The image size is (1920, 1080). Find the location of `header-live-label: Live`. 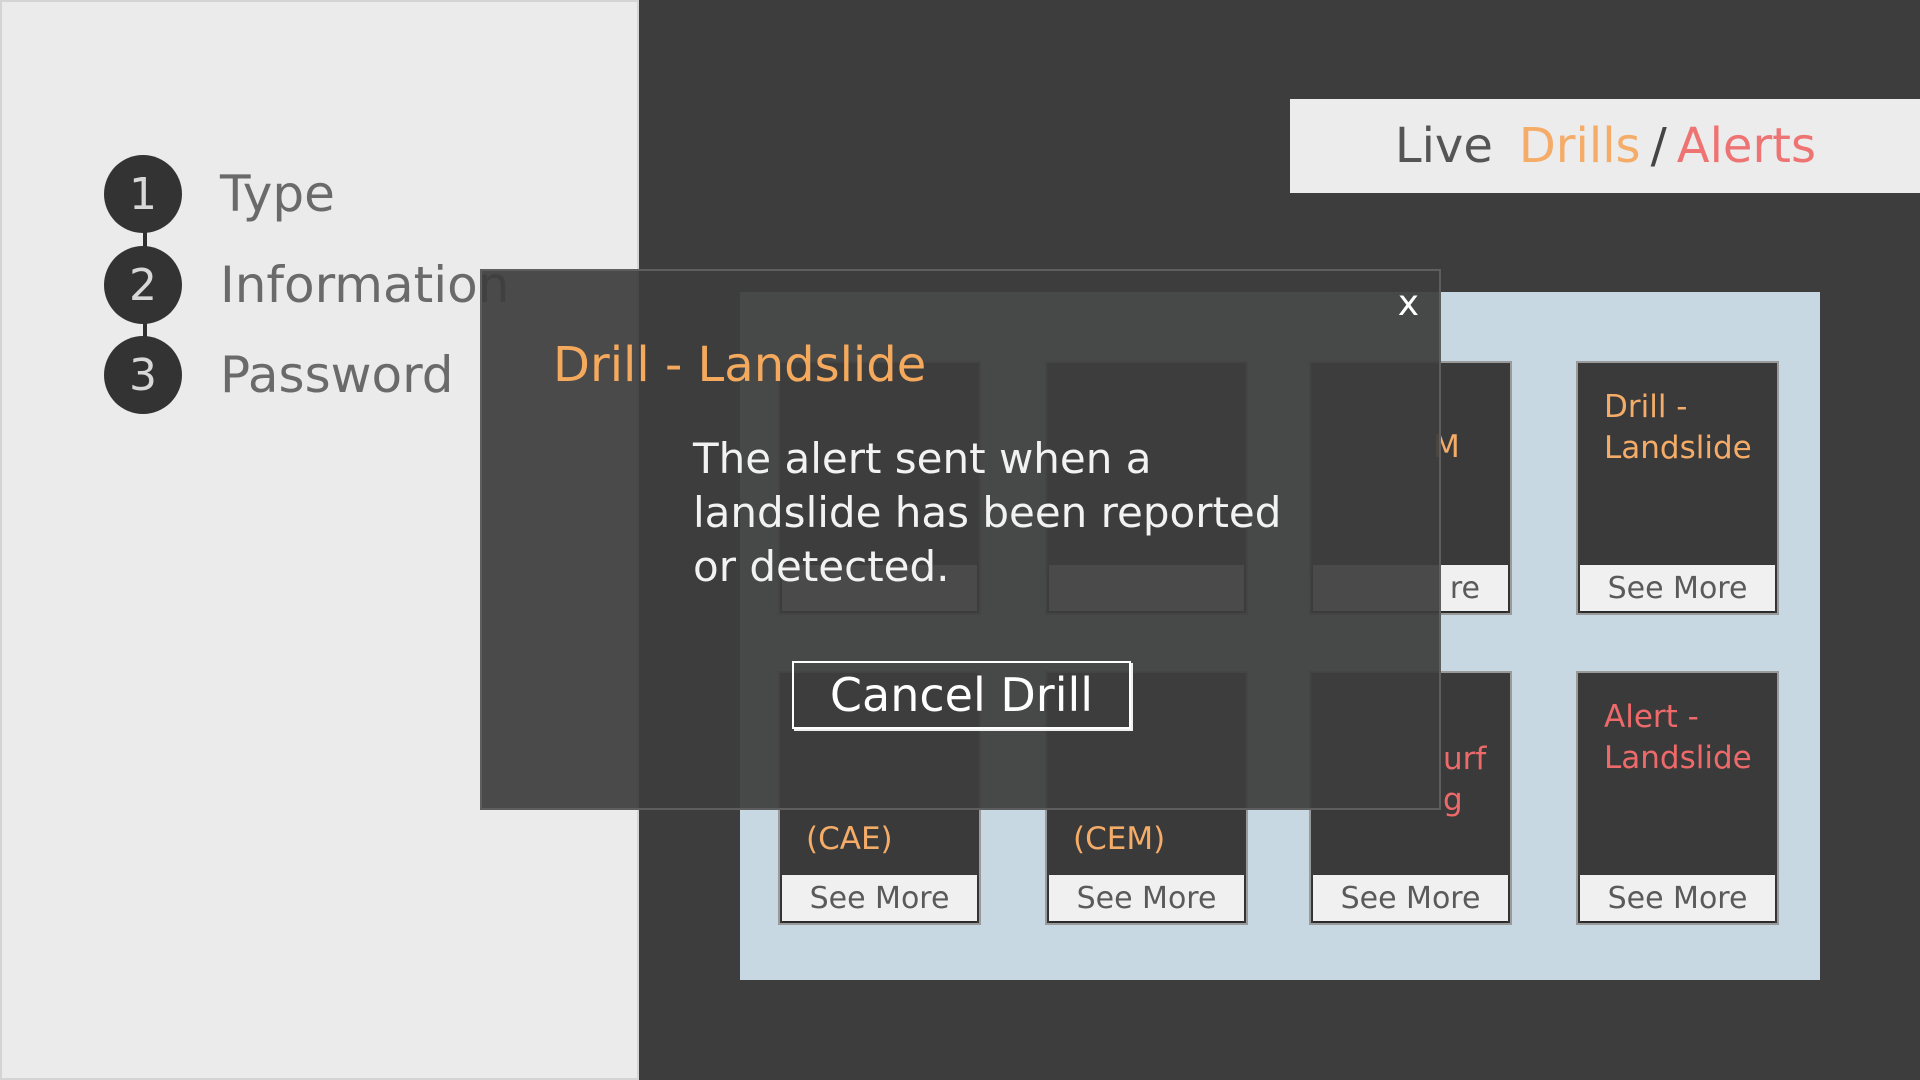

header-live-label: Live is located at coordinates (1443, 146).